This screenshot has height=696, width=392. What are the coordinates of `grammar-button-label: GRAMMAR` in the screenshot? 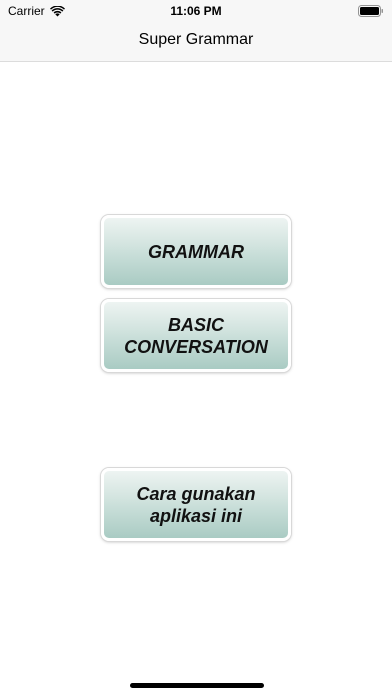 It's located at (196, 251).